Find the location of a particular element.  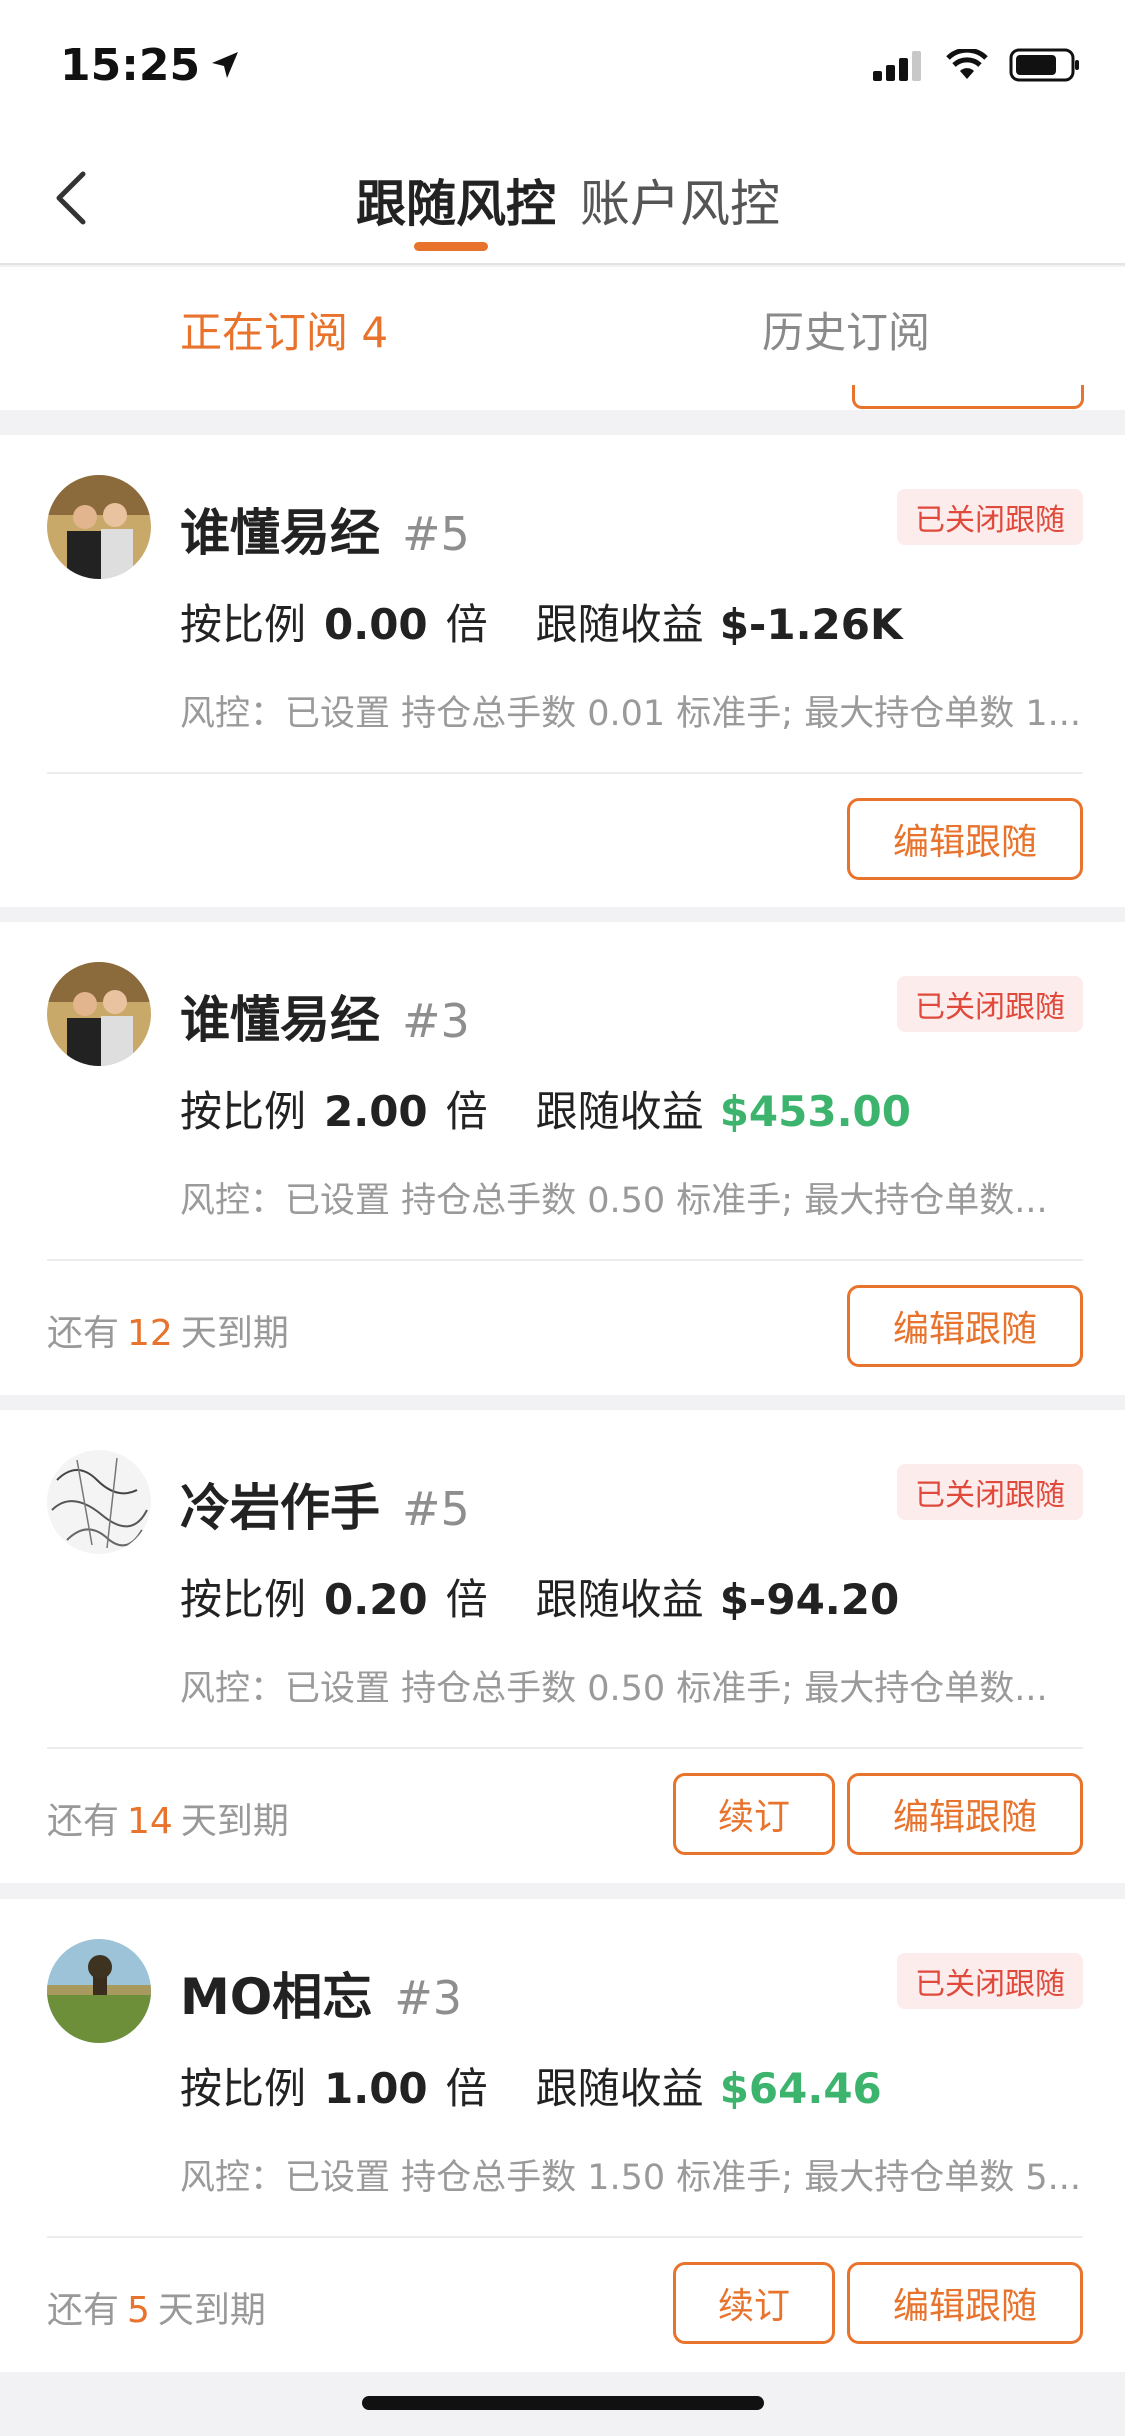

trader-name: 冷岩作手 is located at coordinates (280, 1508).